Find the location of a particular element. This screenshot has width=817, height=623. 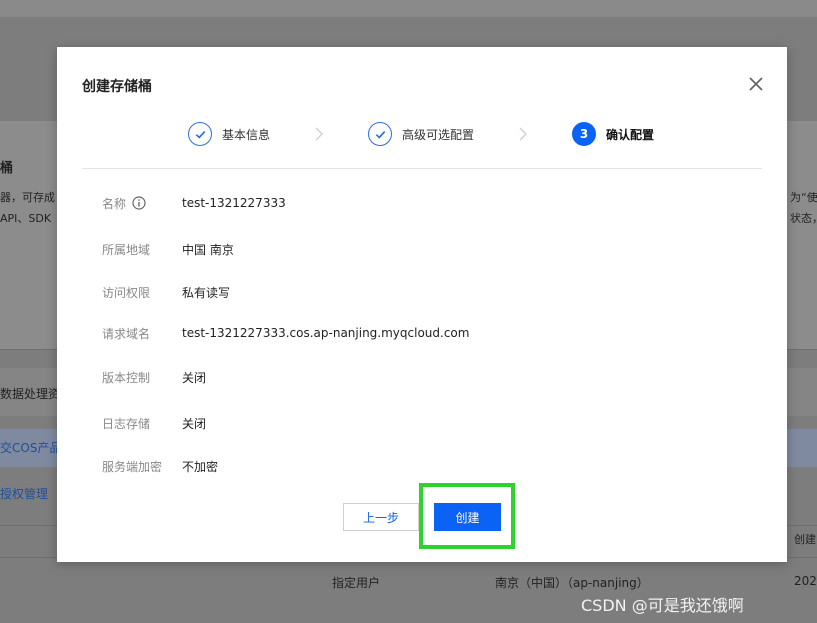

watermark-text: CSDN @可是我还饿啊 is located at coordinates (662, 605).